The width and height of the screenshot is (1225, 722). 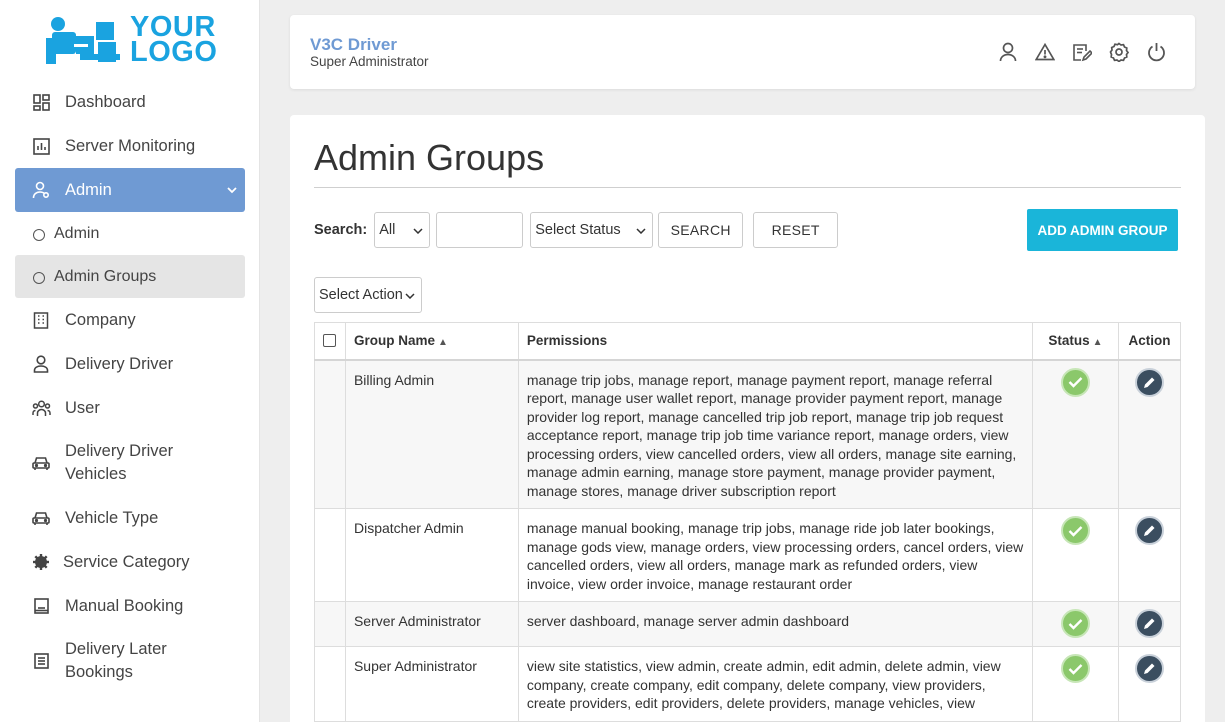 What do you see at coordinates (174, 39) in the screenshot?
I see `logo-text: YOUR LOGO` at bounding box center [174, 39].